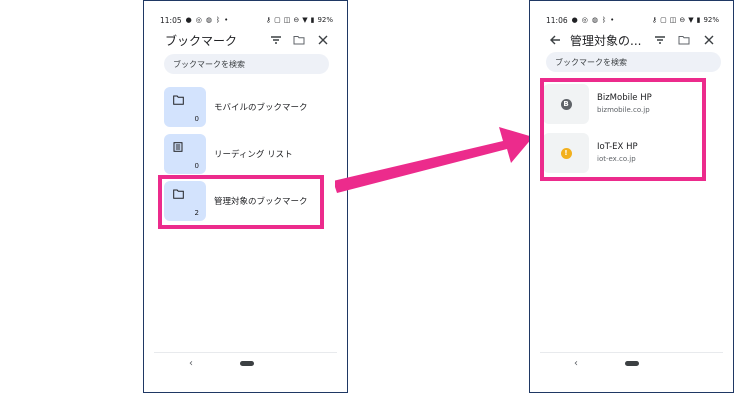 This screenshot has width=737, height=400. Describe the element at coordinates (245, 40) in the screenshot. I see `toolbar: ブックマーク` at that location.